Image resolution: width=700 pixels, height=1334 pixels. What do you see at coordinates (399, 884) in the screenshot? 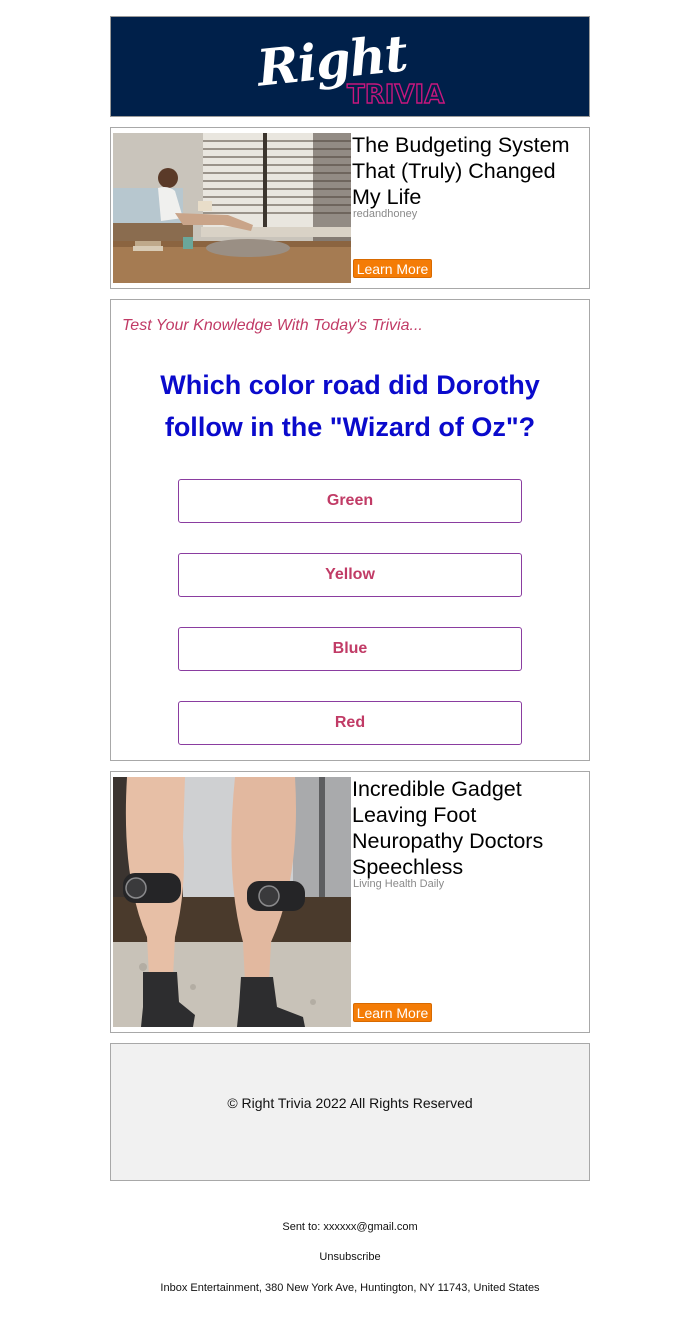
I see `ad-source: Living Health Daily` at bounding box center [399, 884].